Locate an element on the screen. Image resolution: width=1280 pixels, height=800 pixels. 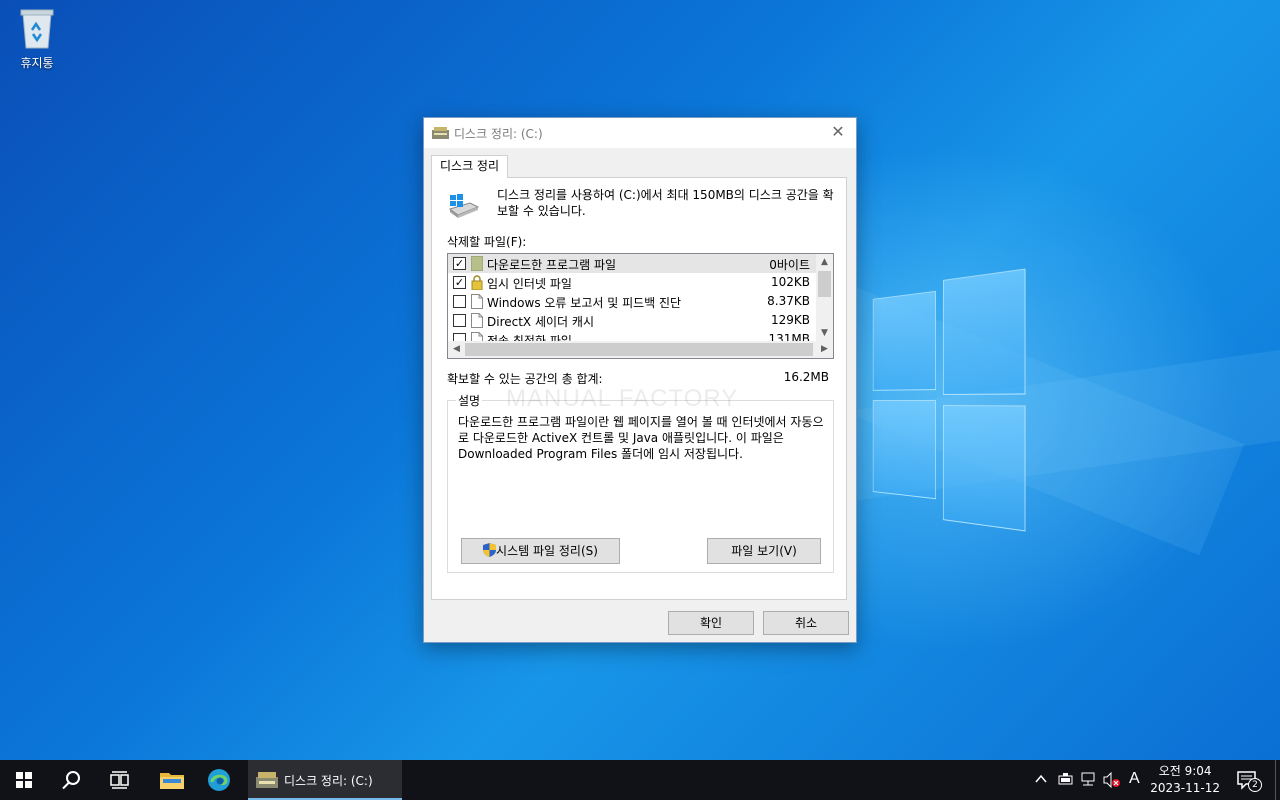
taskbar-app-label: 디스크 정리: (C:) is located at coordinates (328, 781).